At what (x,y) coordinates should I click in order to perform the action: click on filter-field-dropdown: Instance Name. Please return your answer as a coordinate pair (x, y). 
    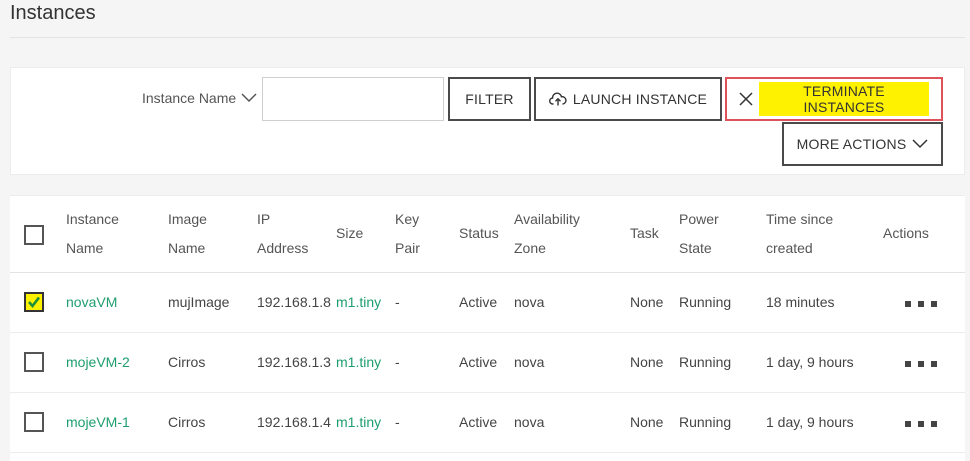
    Looking at the image, I should click on (199, 98).